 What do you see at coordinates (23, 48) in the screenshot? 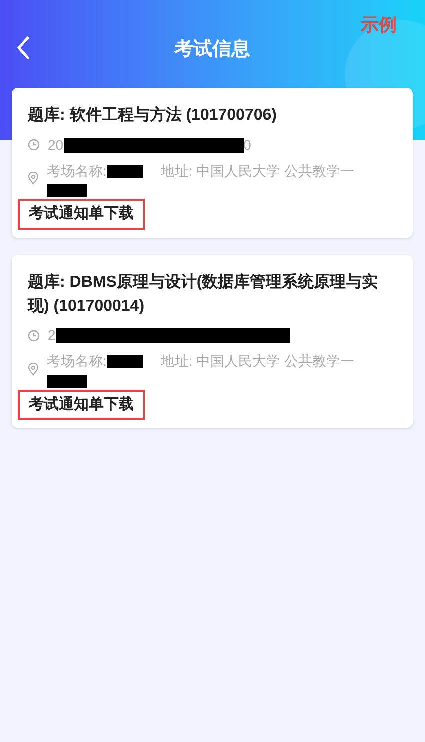
I see `back-icon` at bounding box center [23, 48].